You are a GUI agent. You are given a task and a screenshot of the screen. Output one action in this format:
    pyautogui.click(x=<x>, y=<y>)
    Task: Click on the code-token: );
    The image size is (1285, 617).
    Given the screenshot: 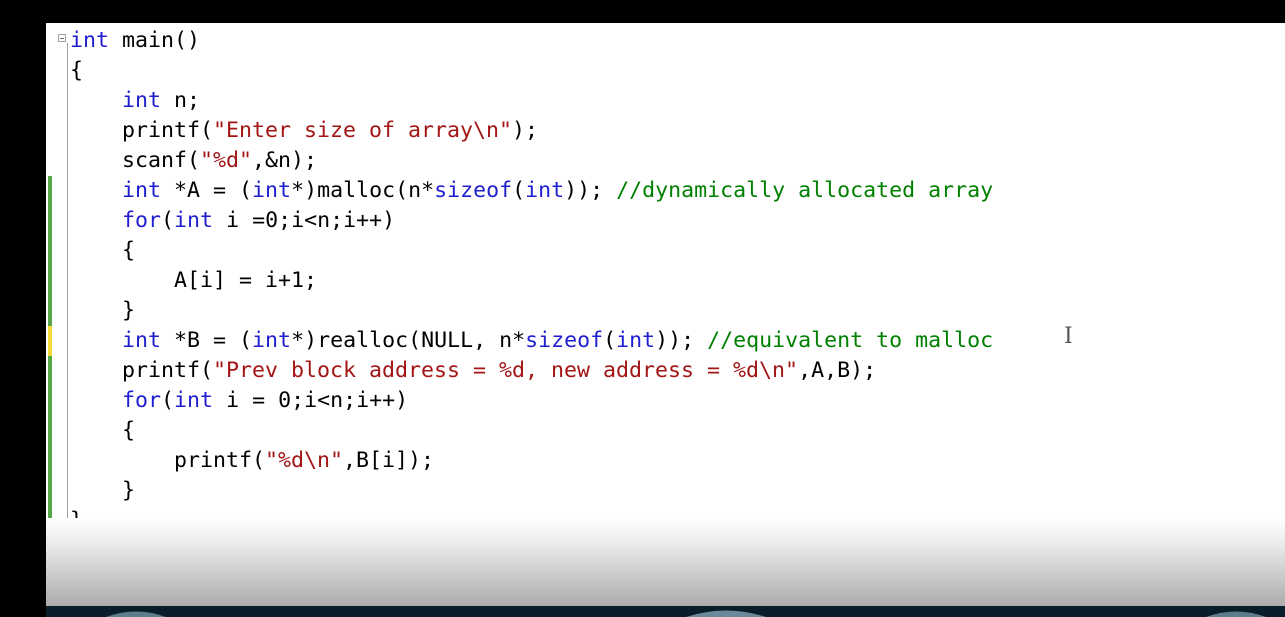 What is the action you would take?
    pyautogui.click(x=525, y=130)
    